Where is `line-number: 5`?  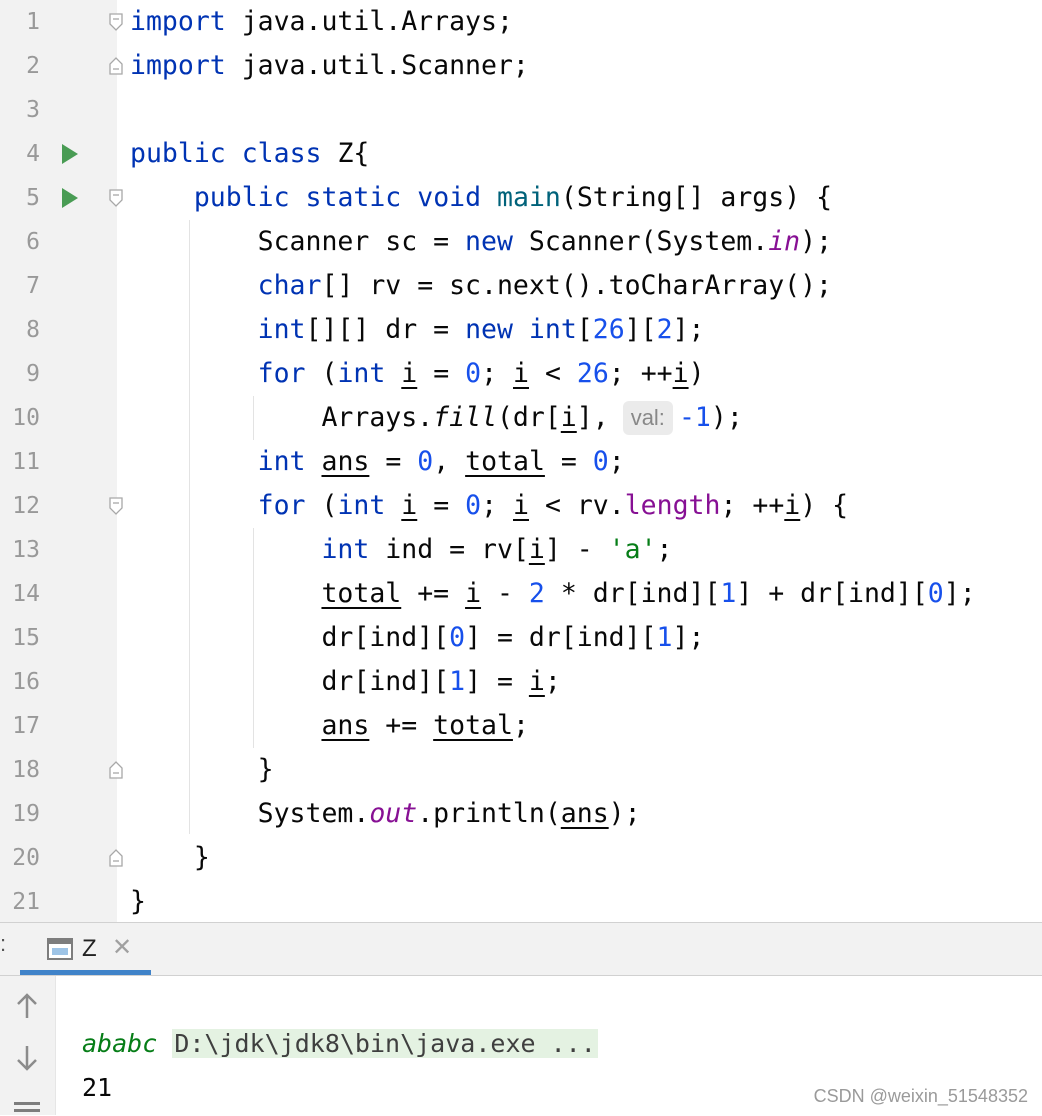 line-number: 5 is located at coordinates (20, 198).